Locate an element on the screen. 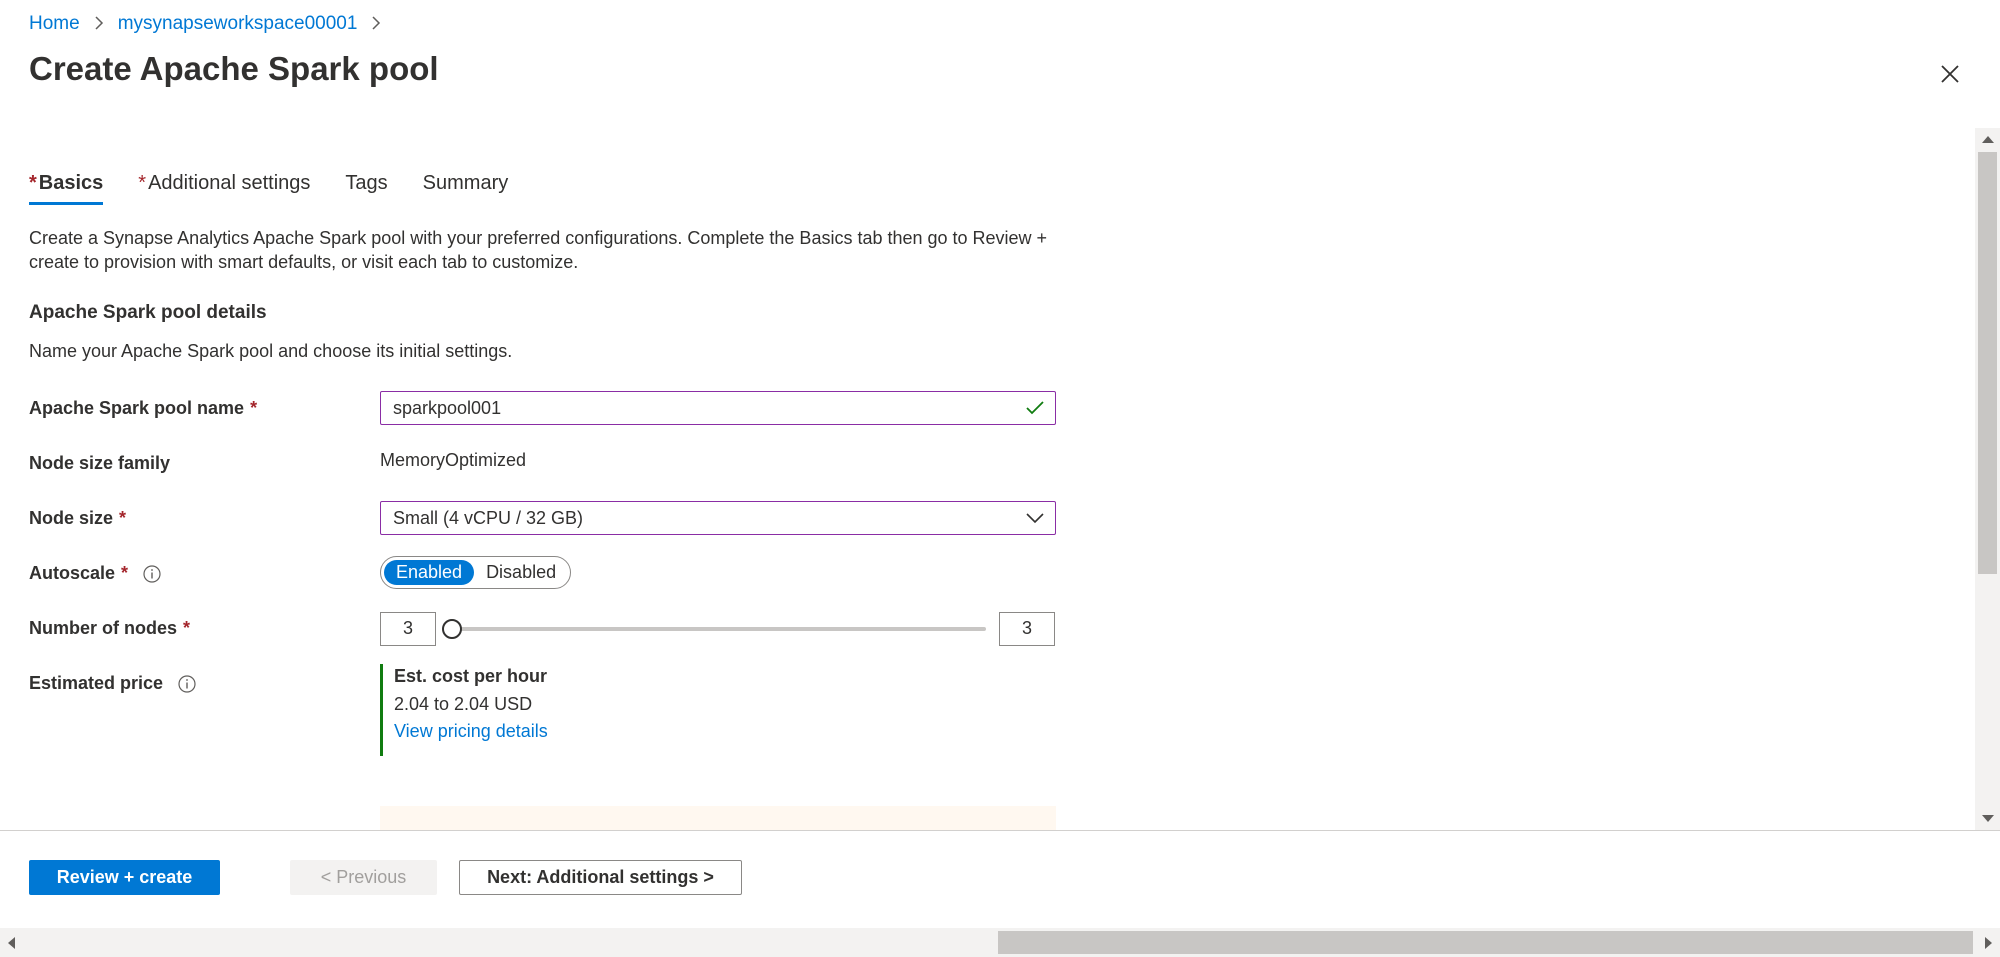 The height and width of the screenshot is (957, 2000). autoscale-enabled-option: Enabled is located at coordinates (429, 572).